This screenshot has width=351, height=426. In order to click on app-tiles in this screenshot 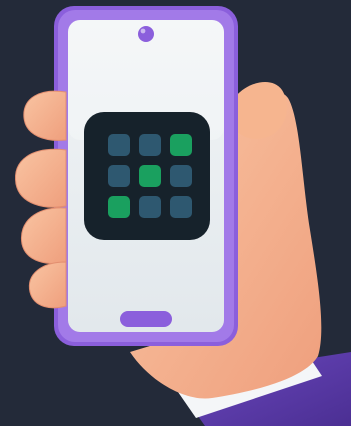, I will do `click(150, 176)`.